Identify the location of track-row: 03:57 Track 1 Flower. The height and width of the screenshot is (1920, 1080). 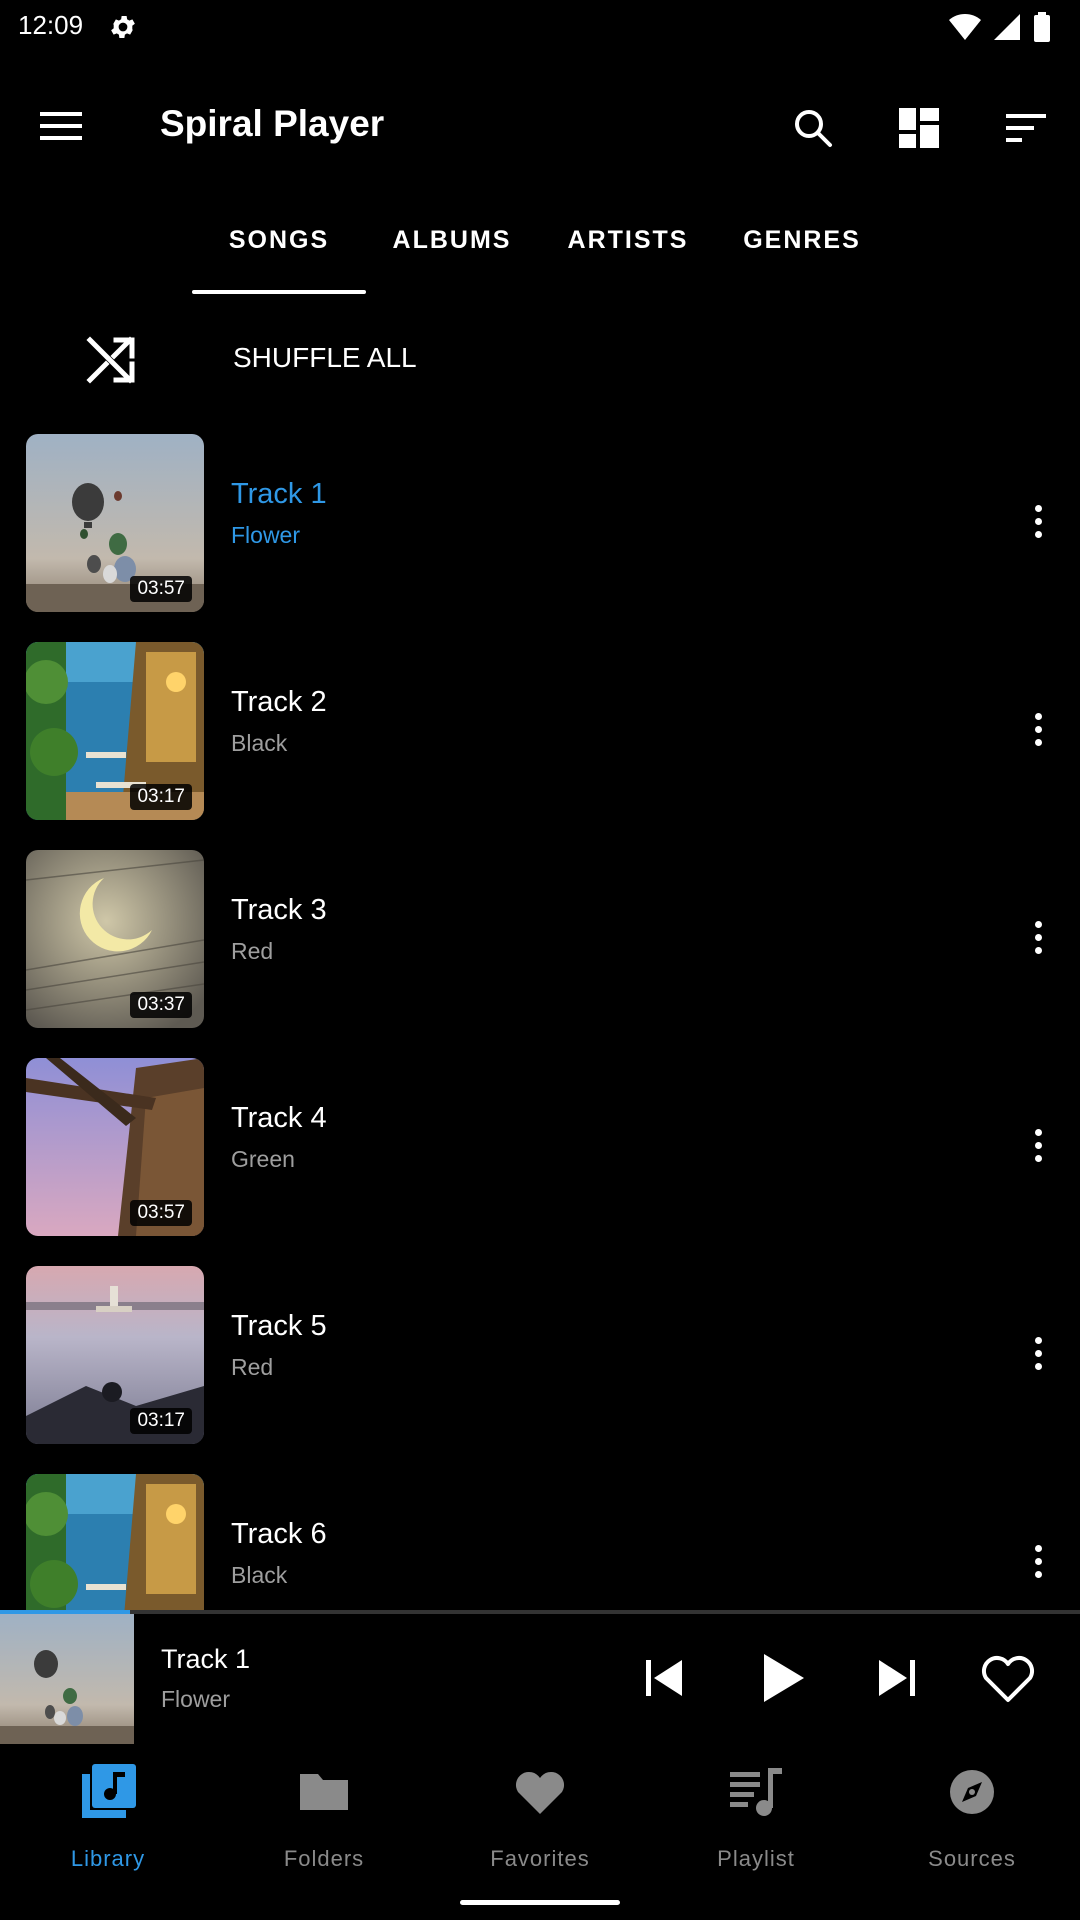
(540, 528).